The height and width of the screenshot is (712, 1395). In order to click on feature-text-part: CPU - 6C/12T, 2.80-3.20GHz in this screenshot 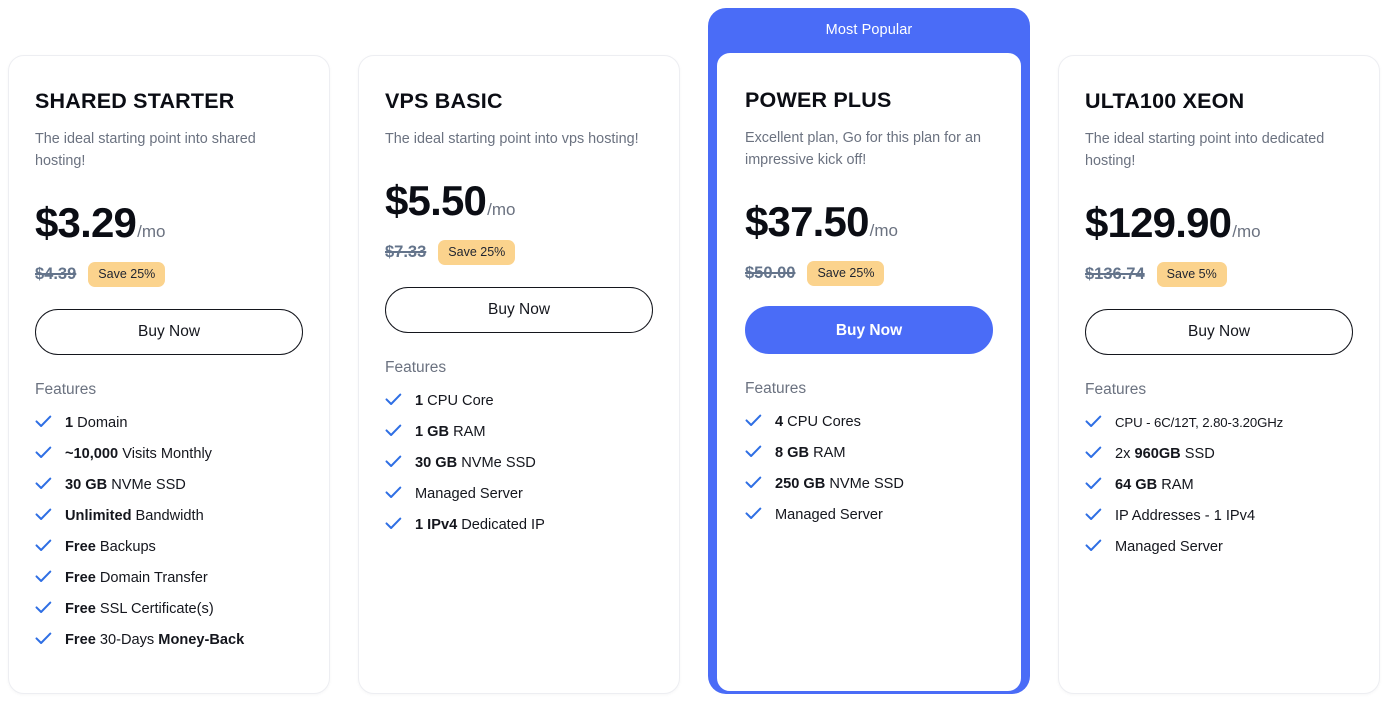, I will do `click(1199, 422)`.